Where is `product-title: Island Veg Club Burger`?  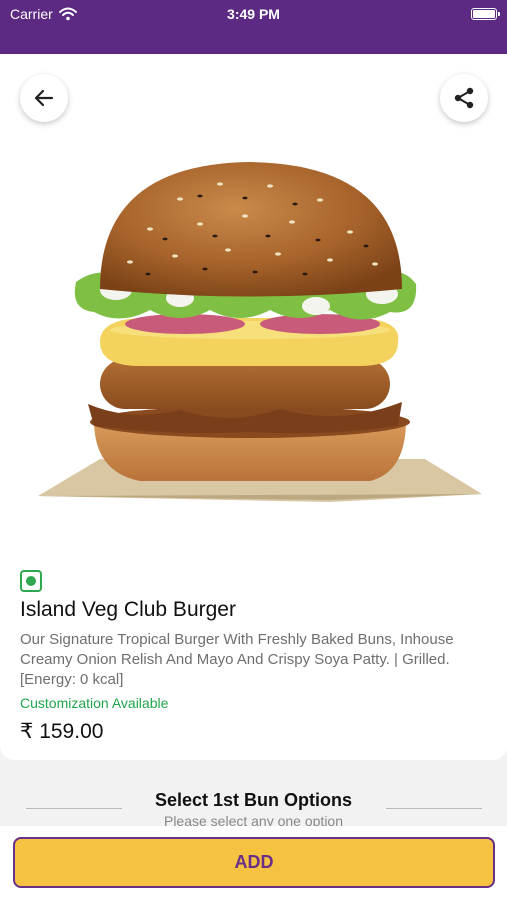 product-title: Island Veg Club Burger is located at coordinates (128, 609).